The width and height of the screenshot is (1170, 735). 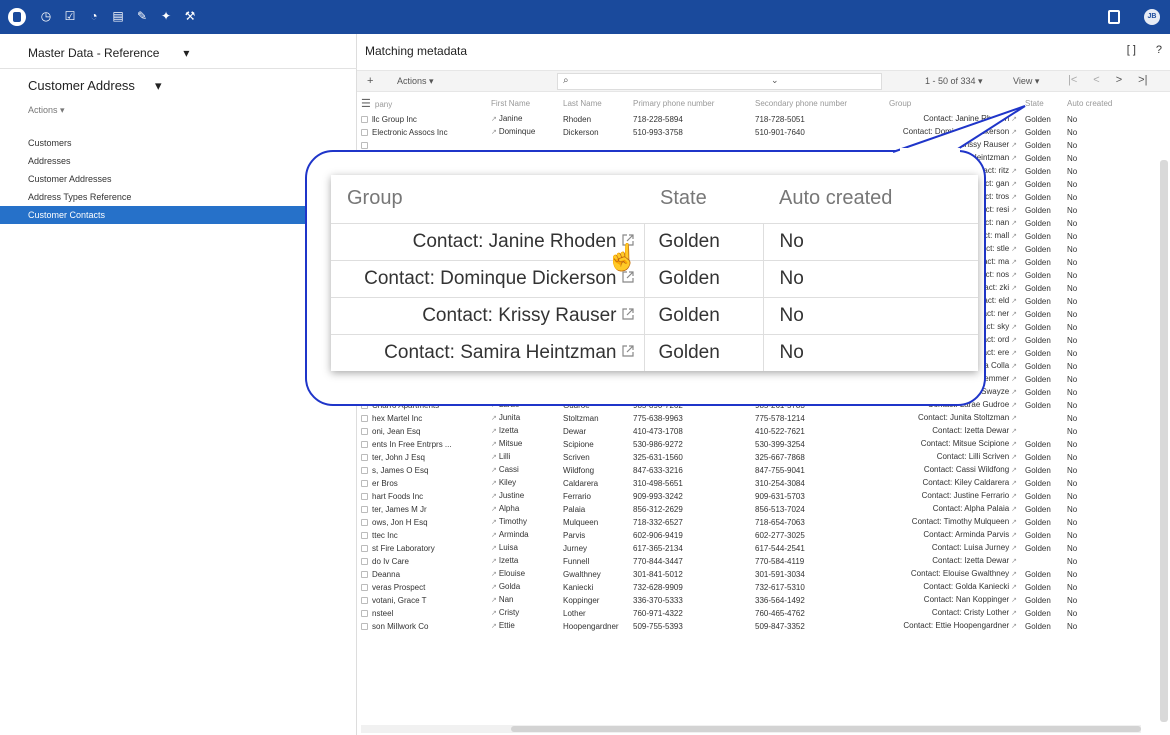 I want to click on cell-group: Contact: Timothy Mulqueen ↗, so click(x=953, y=522).